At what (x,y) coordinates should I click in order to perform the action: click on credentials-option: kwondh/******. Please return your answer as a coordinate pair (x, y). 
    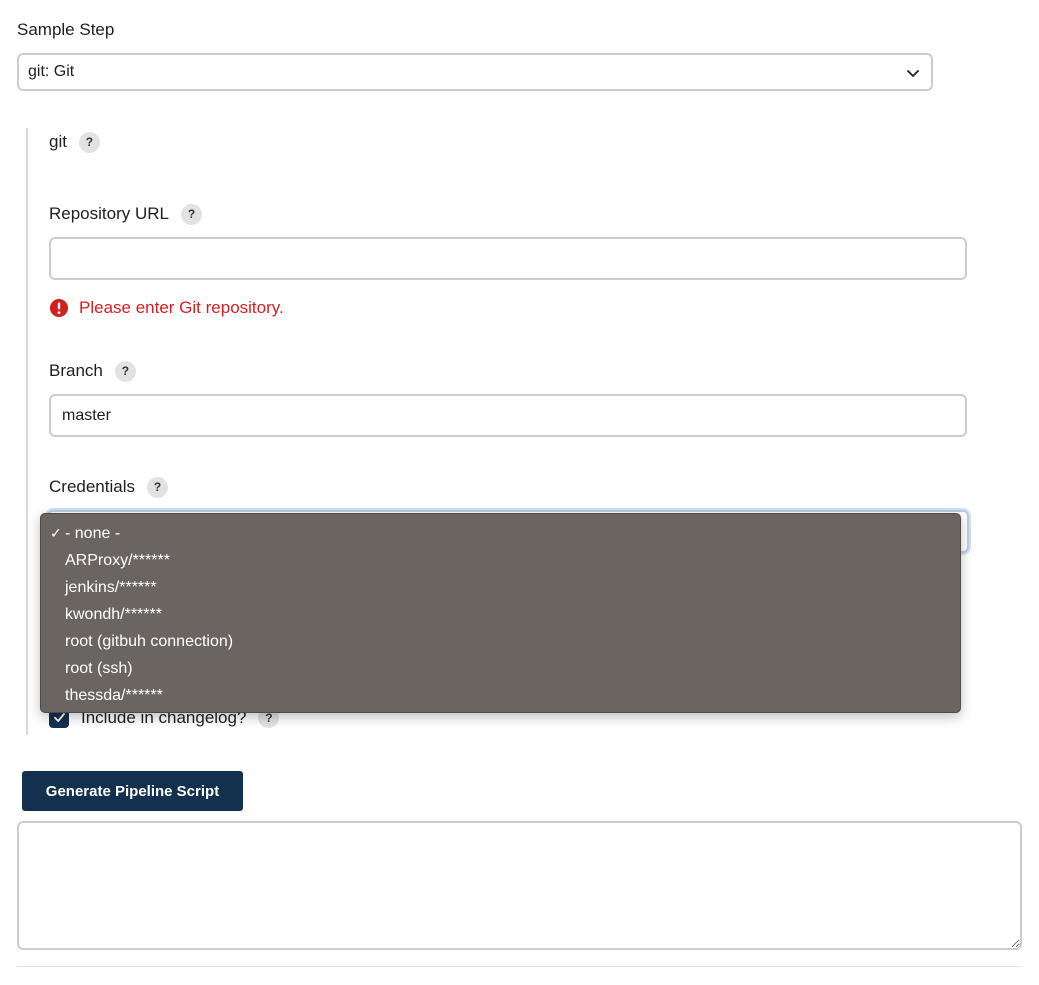
    Looking at the image, I should click on (500, 614).